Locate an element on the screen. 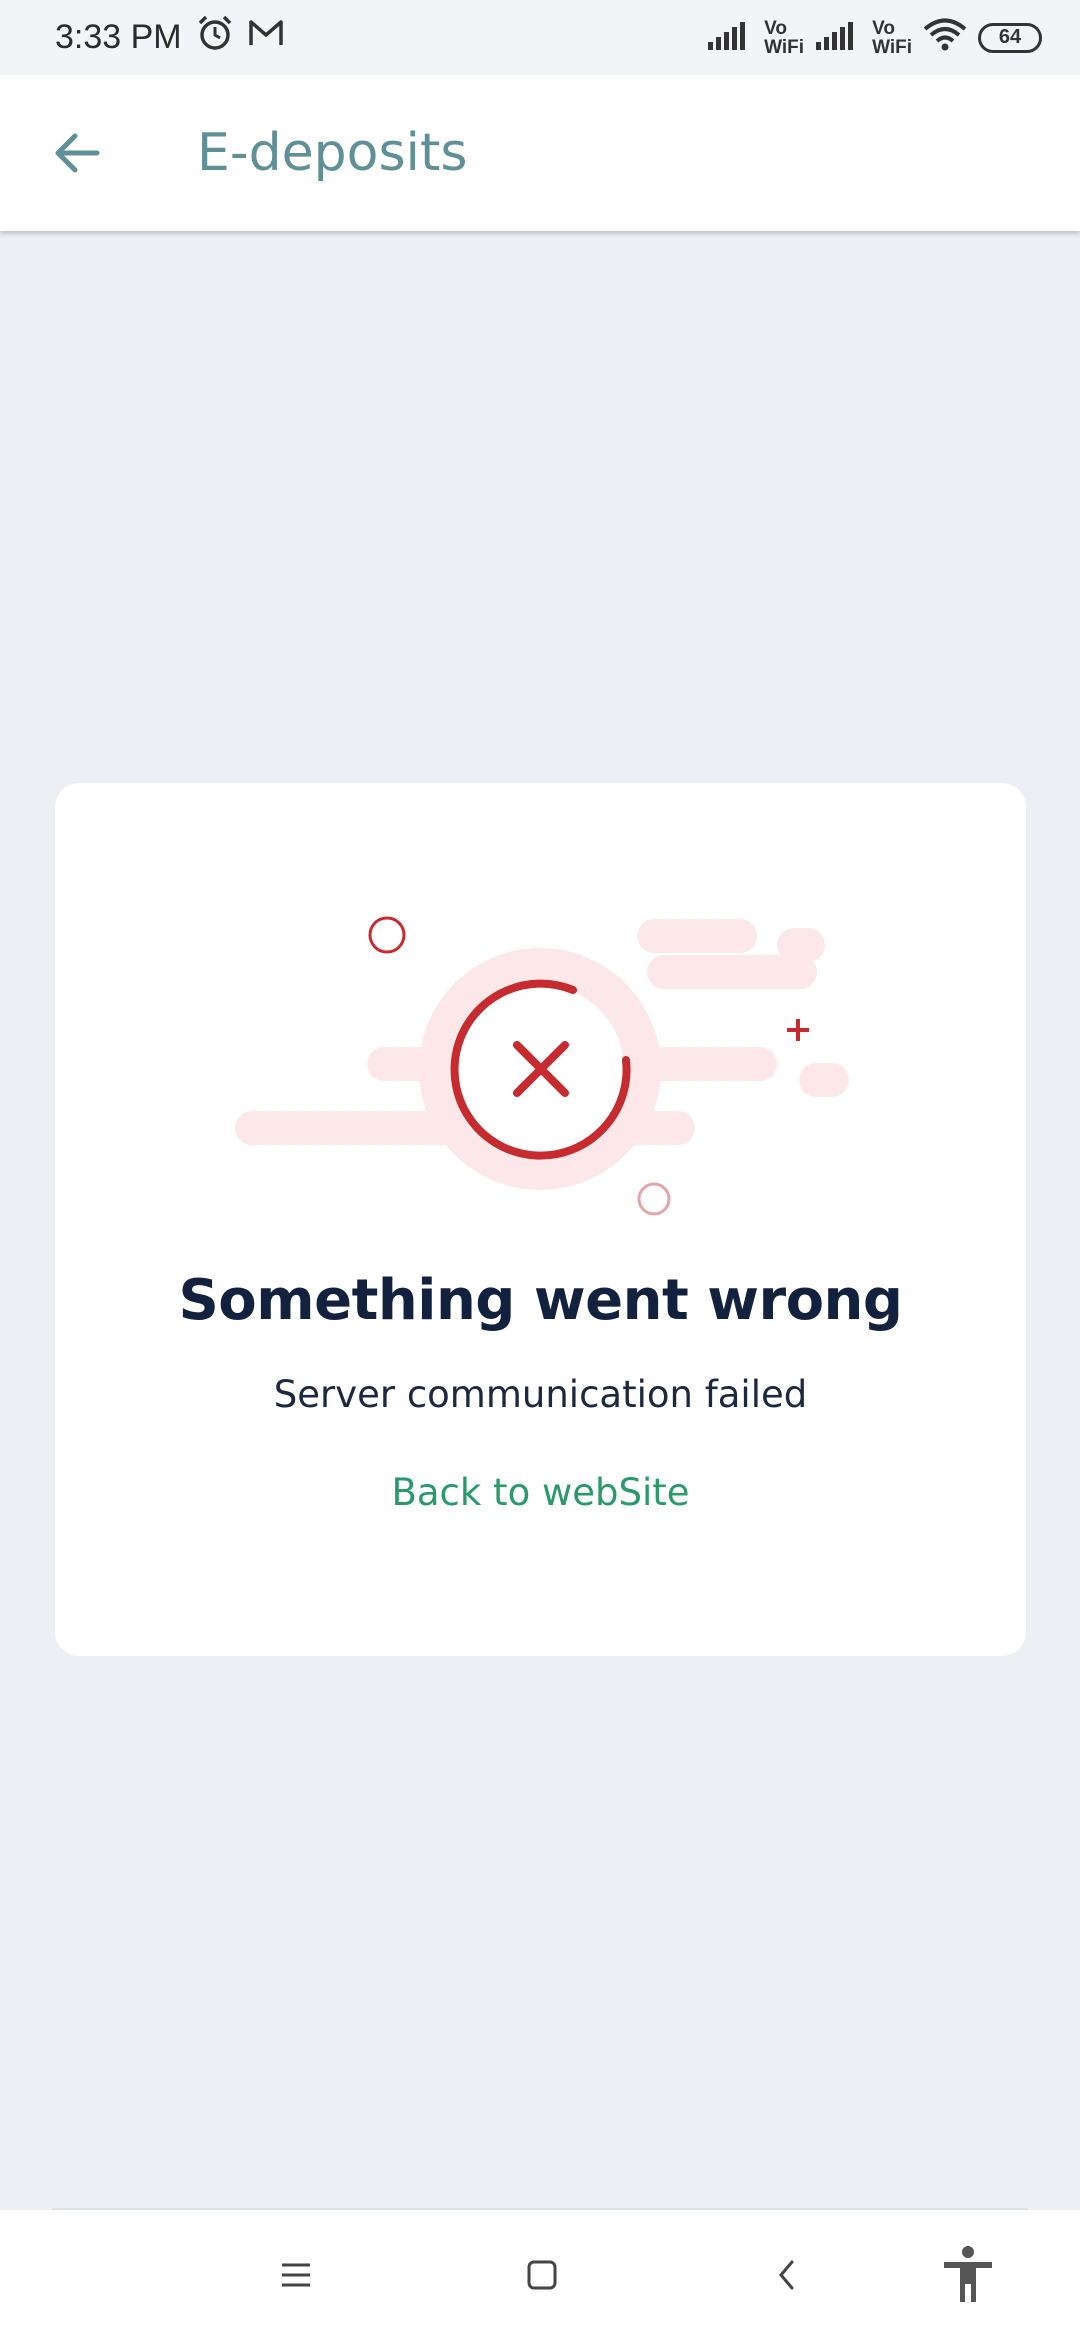  battery-level: 64 is located at coordinates (1010, 37).